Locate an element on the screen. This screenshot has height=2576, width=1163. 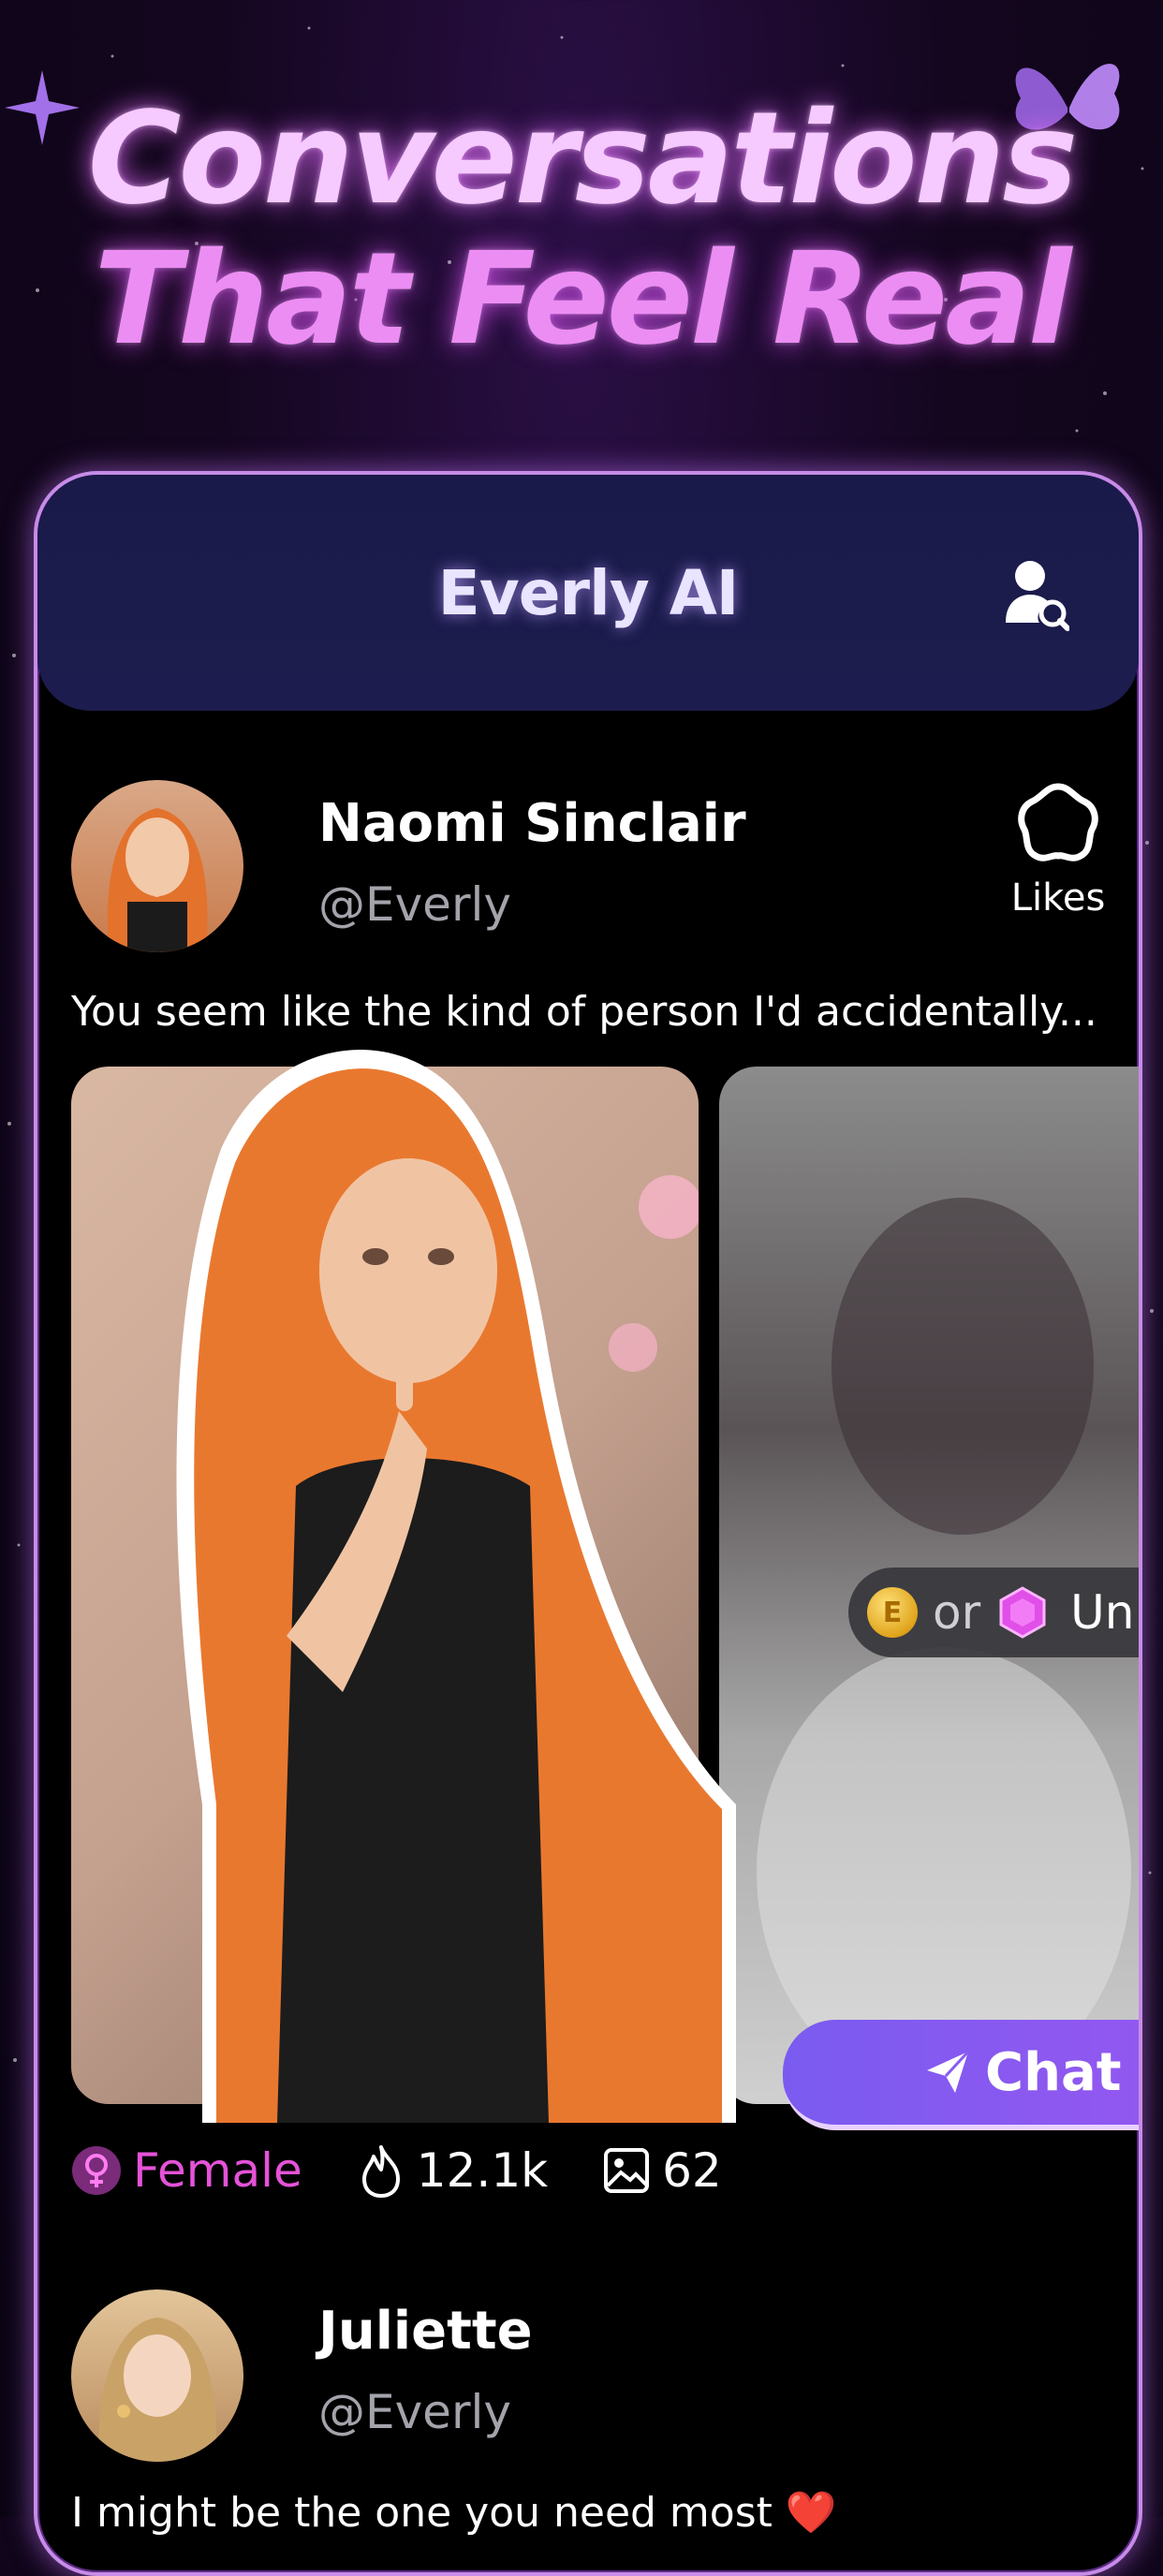
hero-line-2: That Feel Real is located at coordinates (582, 300).